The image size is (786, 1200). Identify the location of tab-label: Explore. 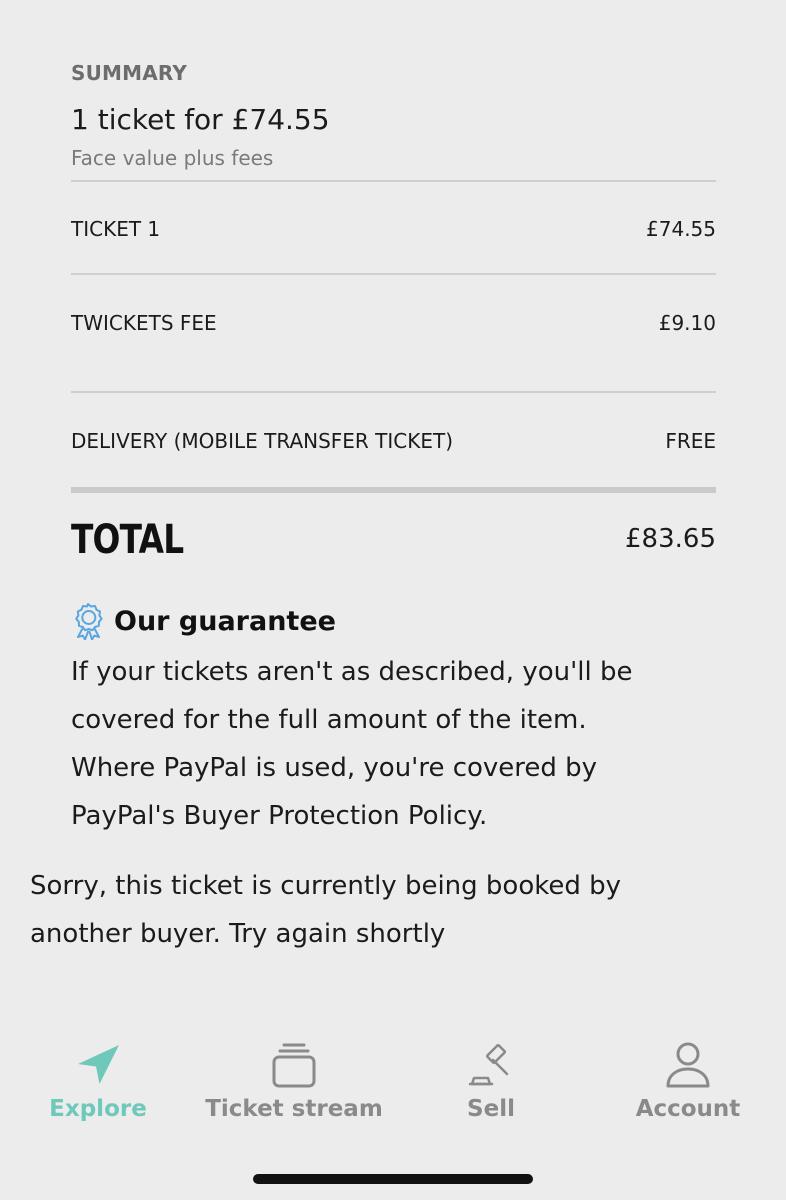
(98, 1109).